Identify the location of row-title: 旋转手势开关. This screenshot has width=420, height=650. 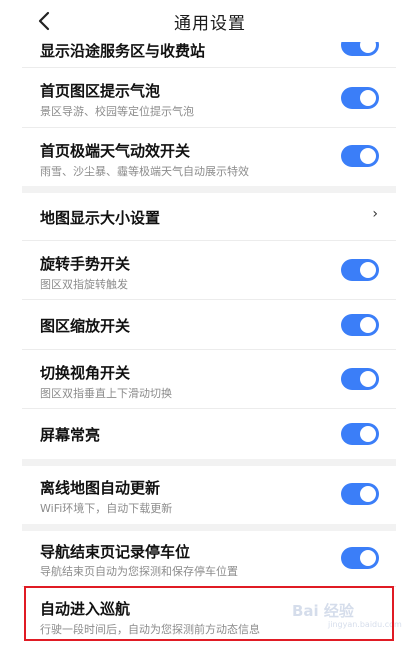
(85, 264).